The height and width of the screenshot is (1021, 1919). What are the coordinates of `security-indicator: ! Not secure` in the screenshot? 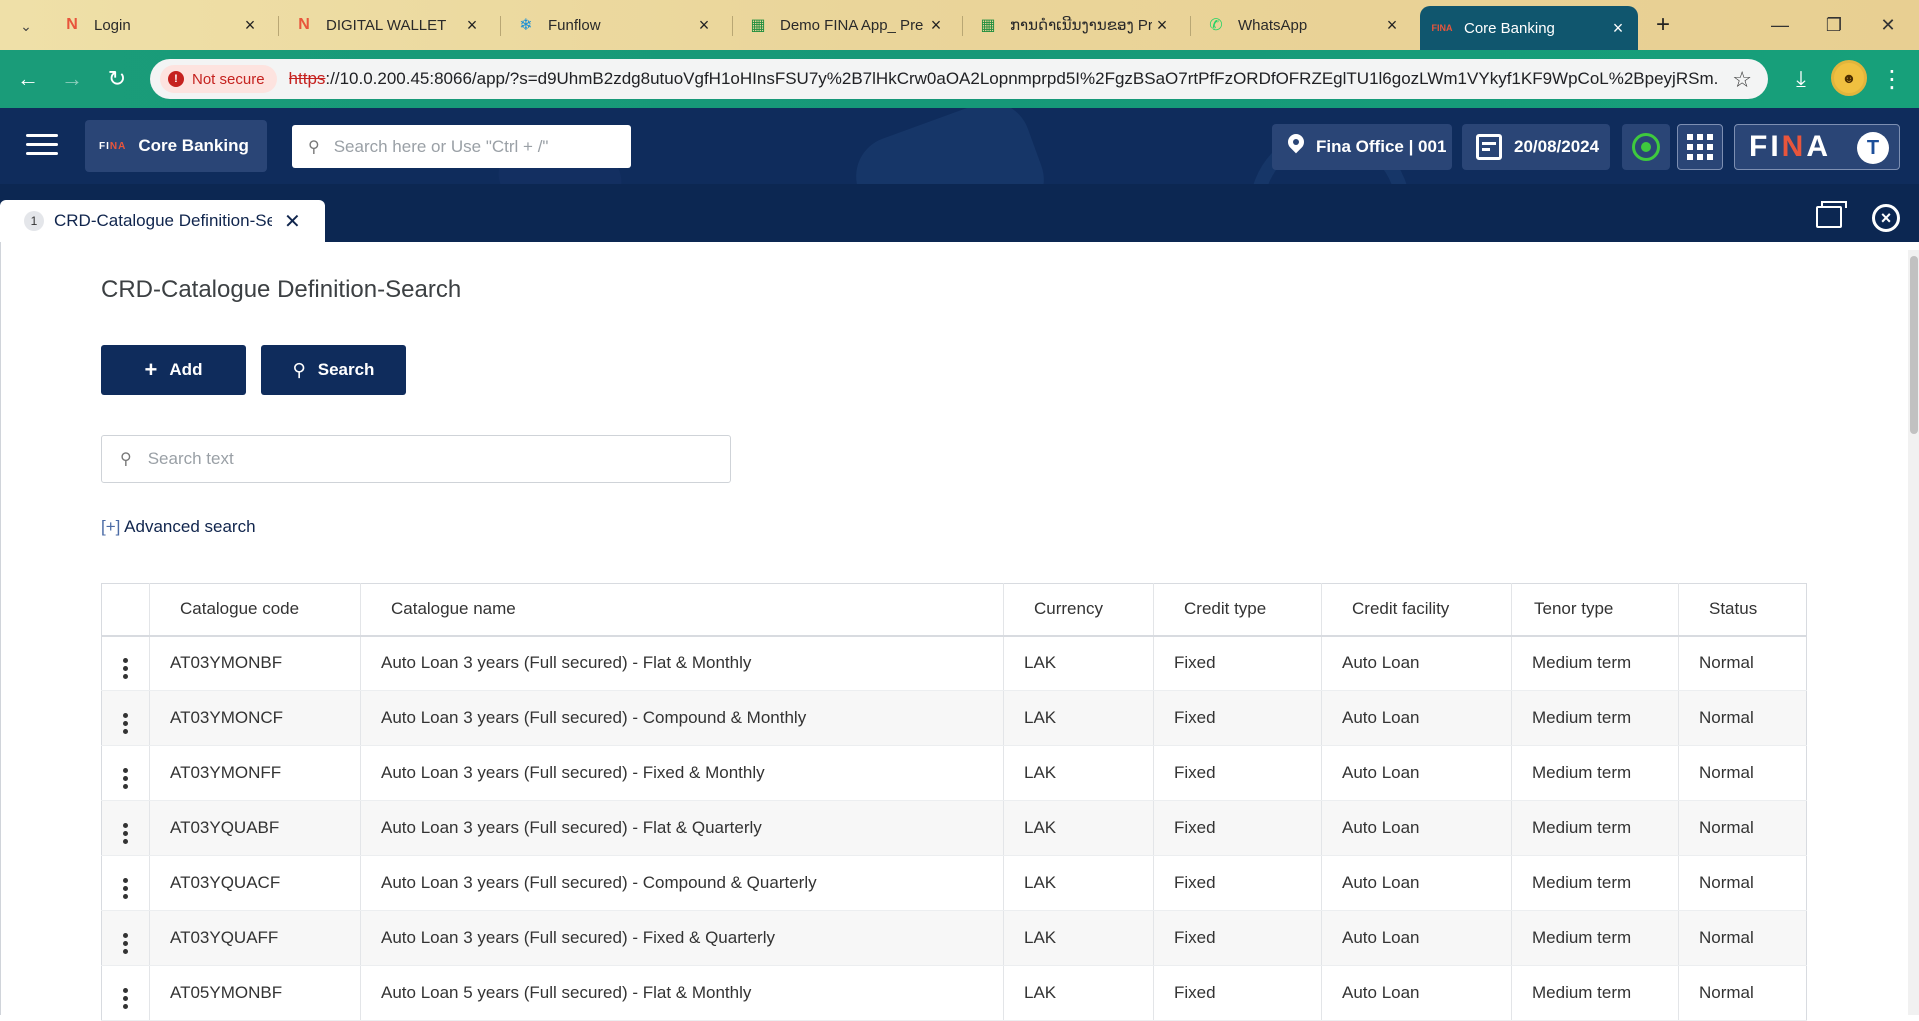 It's located at (218, 79).